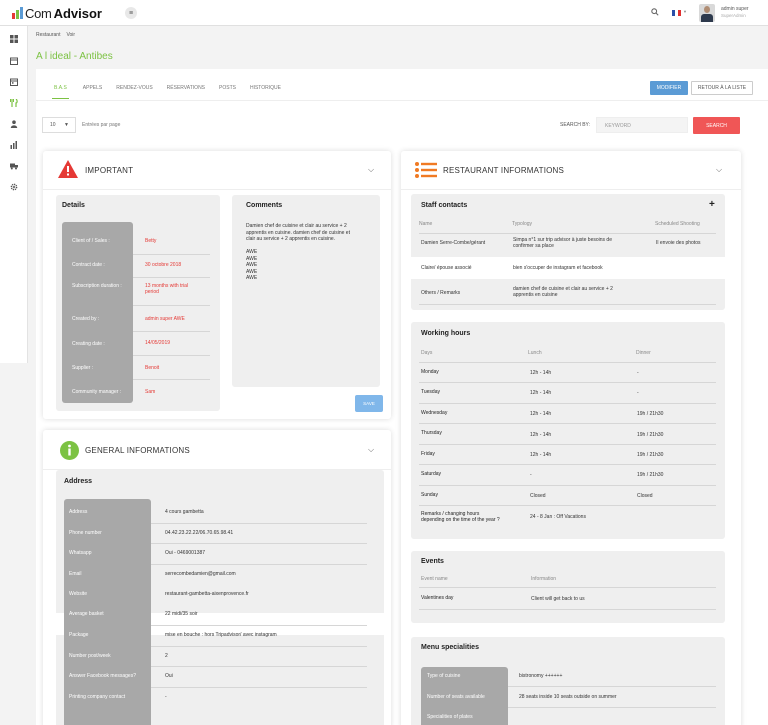 The width and height of the screenshot is (768, 725). I want to click on address-label: Whatsapp, so click(80, 553).